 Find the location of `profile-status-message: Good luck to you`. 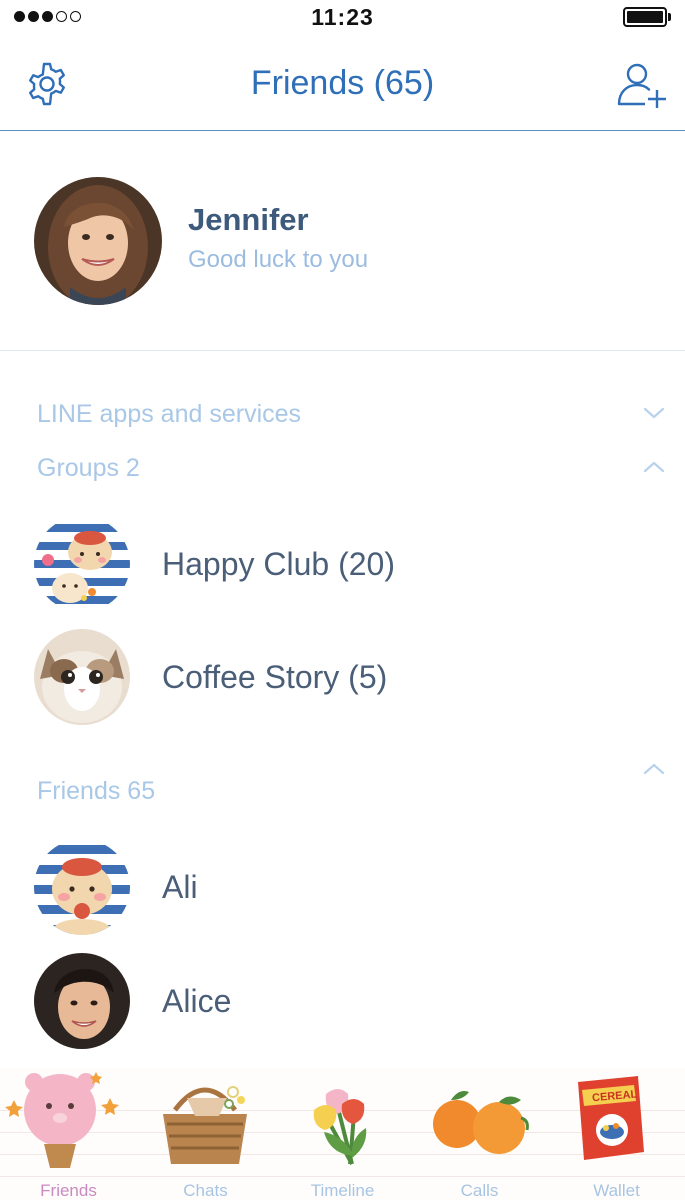

profile-status-message: Good luck to you is located at coordinates (278, 259).